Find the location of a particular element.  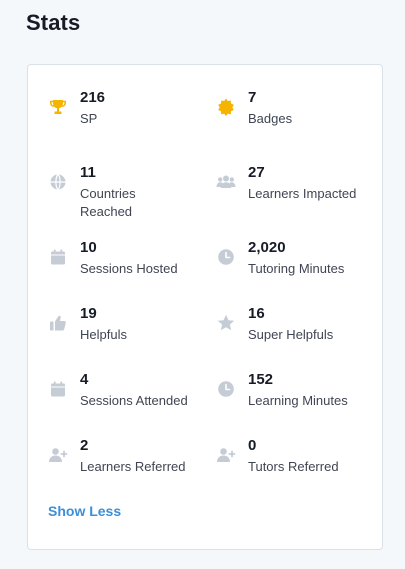

people-icon is located at coordinates (226, 182).